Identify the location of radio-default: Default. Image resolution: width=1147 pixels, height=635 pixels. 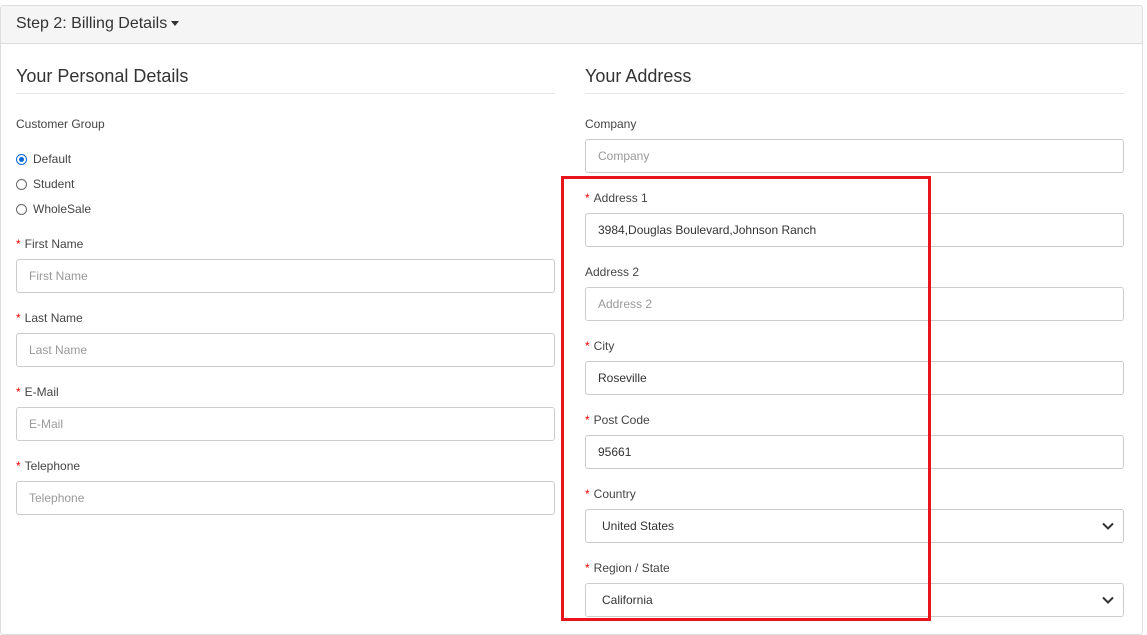
(43, 159).